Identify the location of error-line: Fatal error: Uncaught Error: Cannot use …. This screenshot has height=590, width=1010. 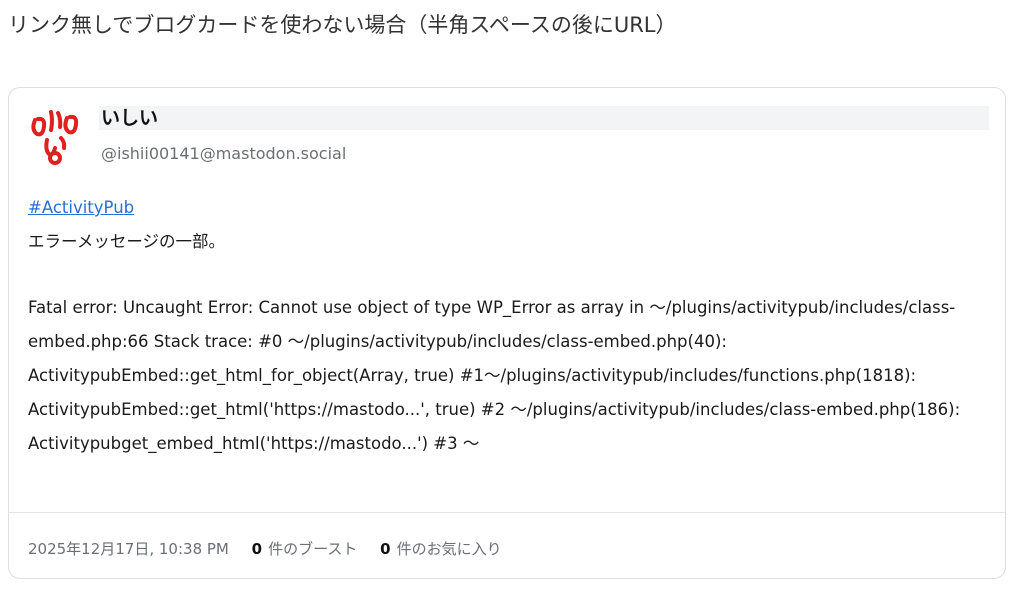
(492, 307).